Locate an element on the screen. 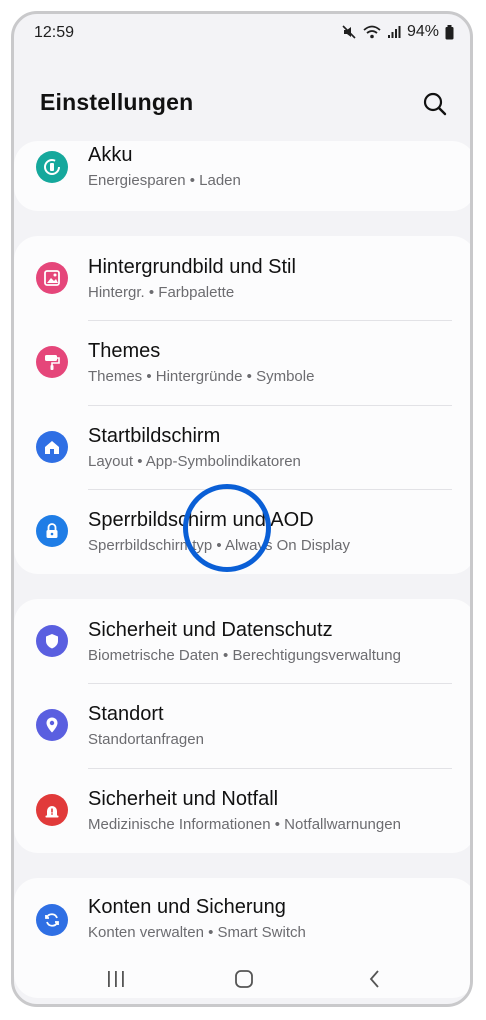  item-subtitle: Standortanfragen is located at coordinates (146, 739).